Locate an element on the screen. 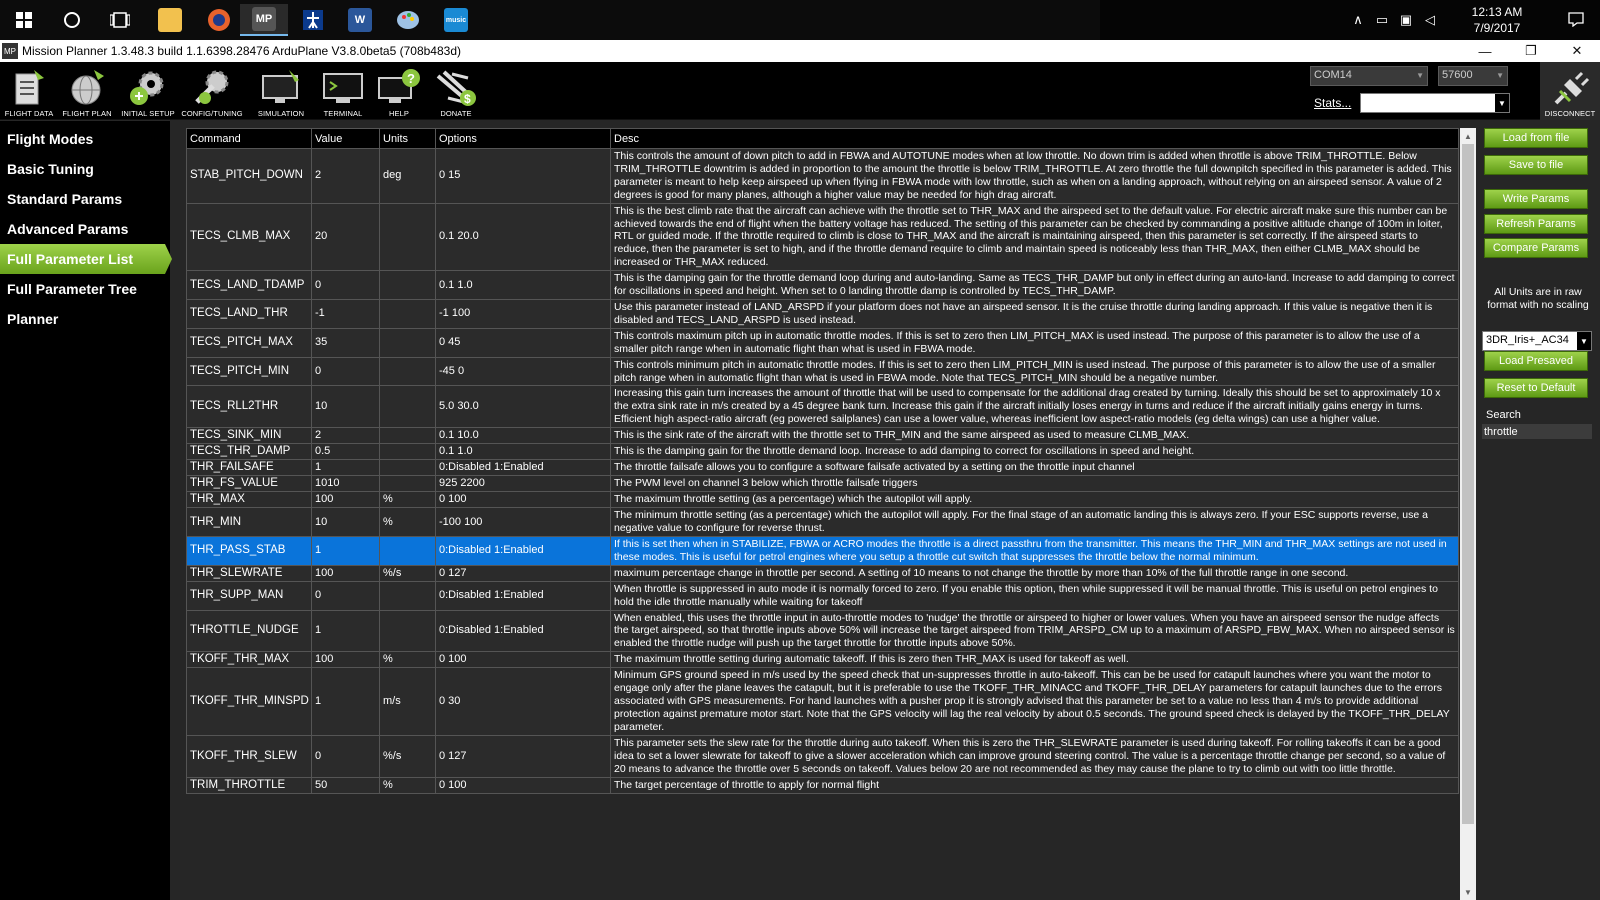 Image resolution: width=1600 pixels, height=900 pixels. task-view-icon is located at coordinates (120, 20).